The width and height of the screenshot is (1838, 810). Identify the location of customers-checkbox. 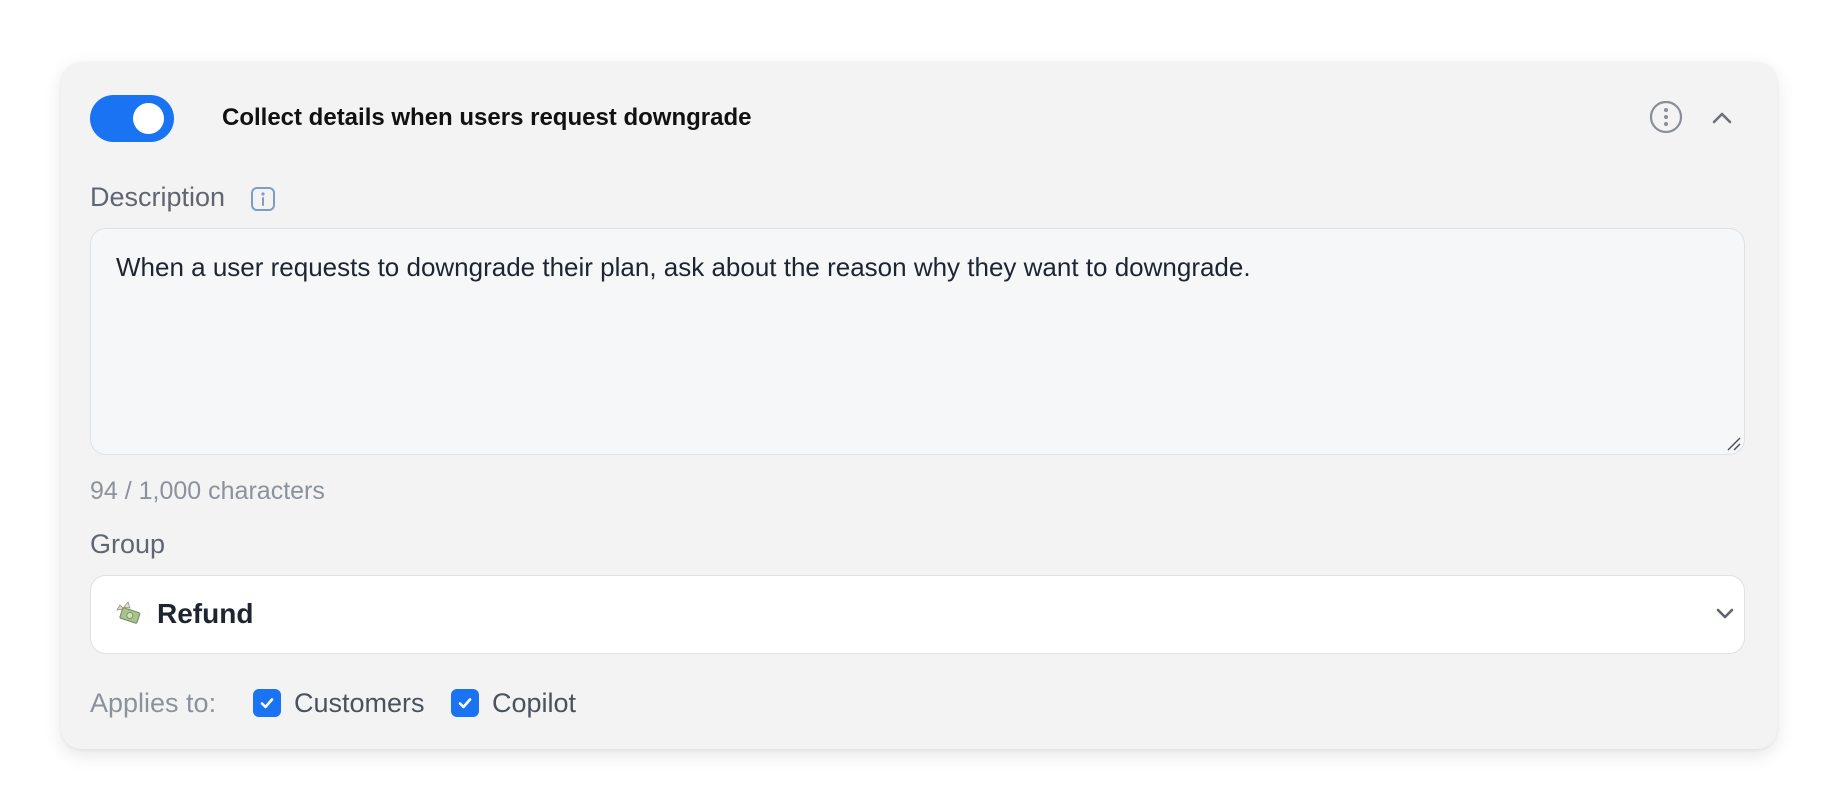
(267, 703).